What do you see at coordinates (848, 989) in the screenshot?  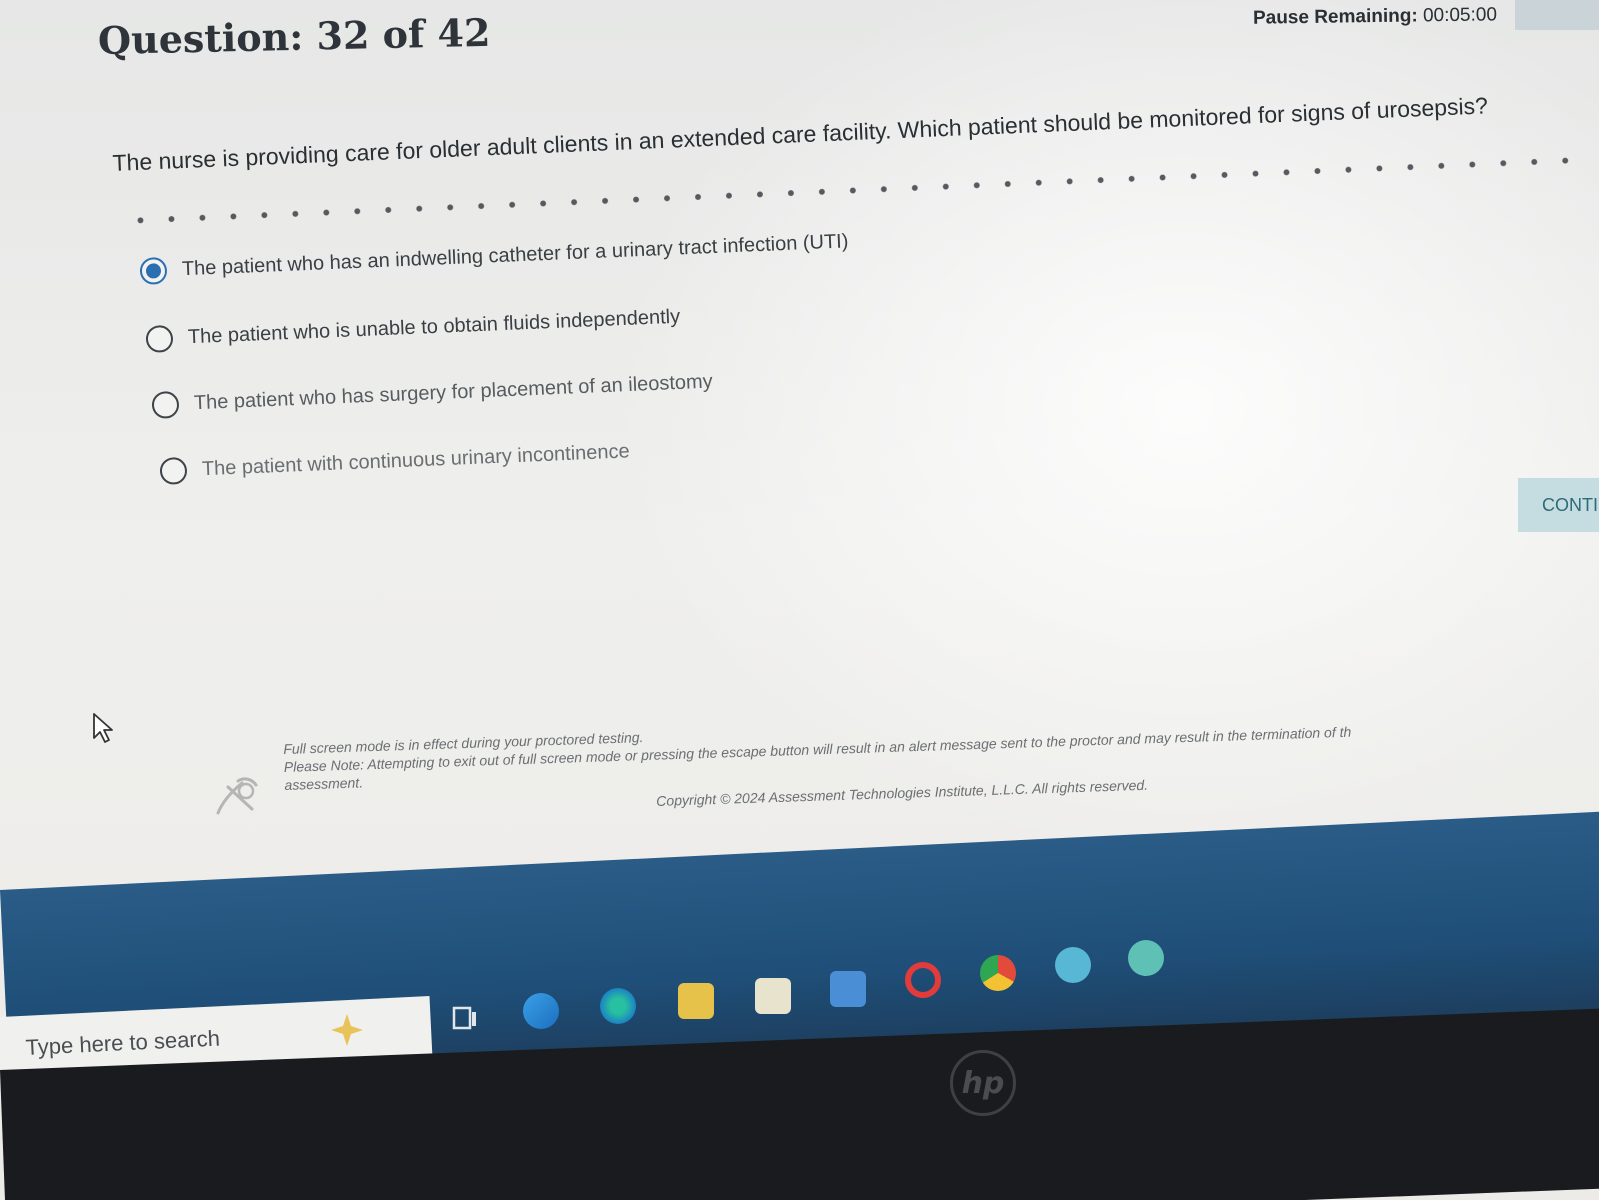 I see `mail-icon` at bounding box center [848, 989].